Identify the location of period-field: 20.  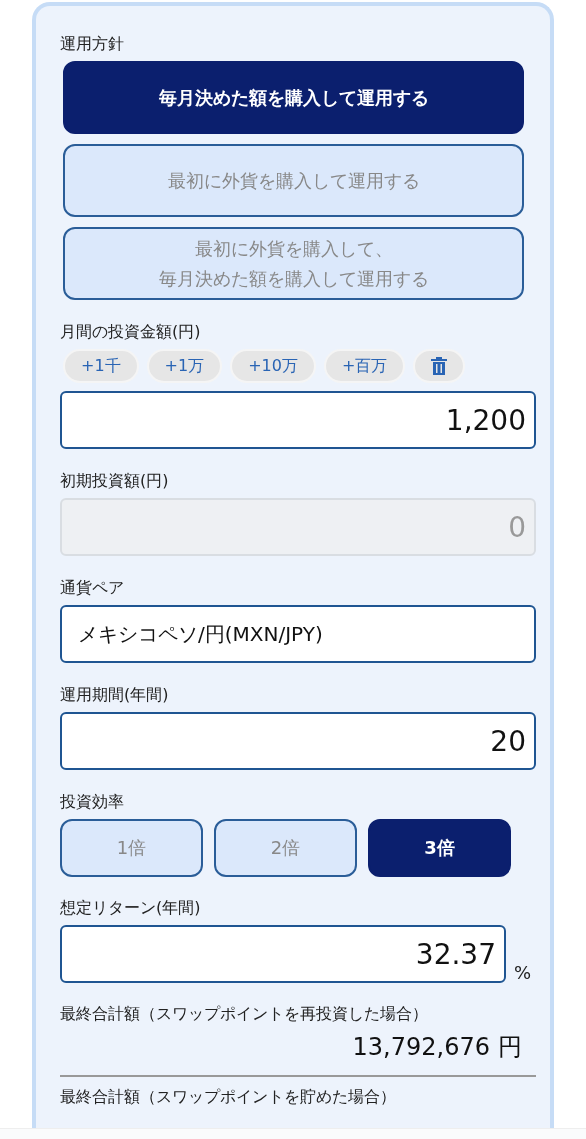
(298, 741).